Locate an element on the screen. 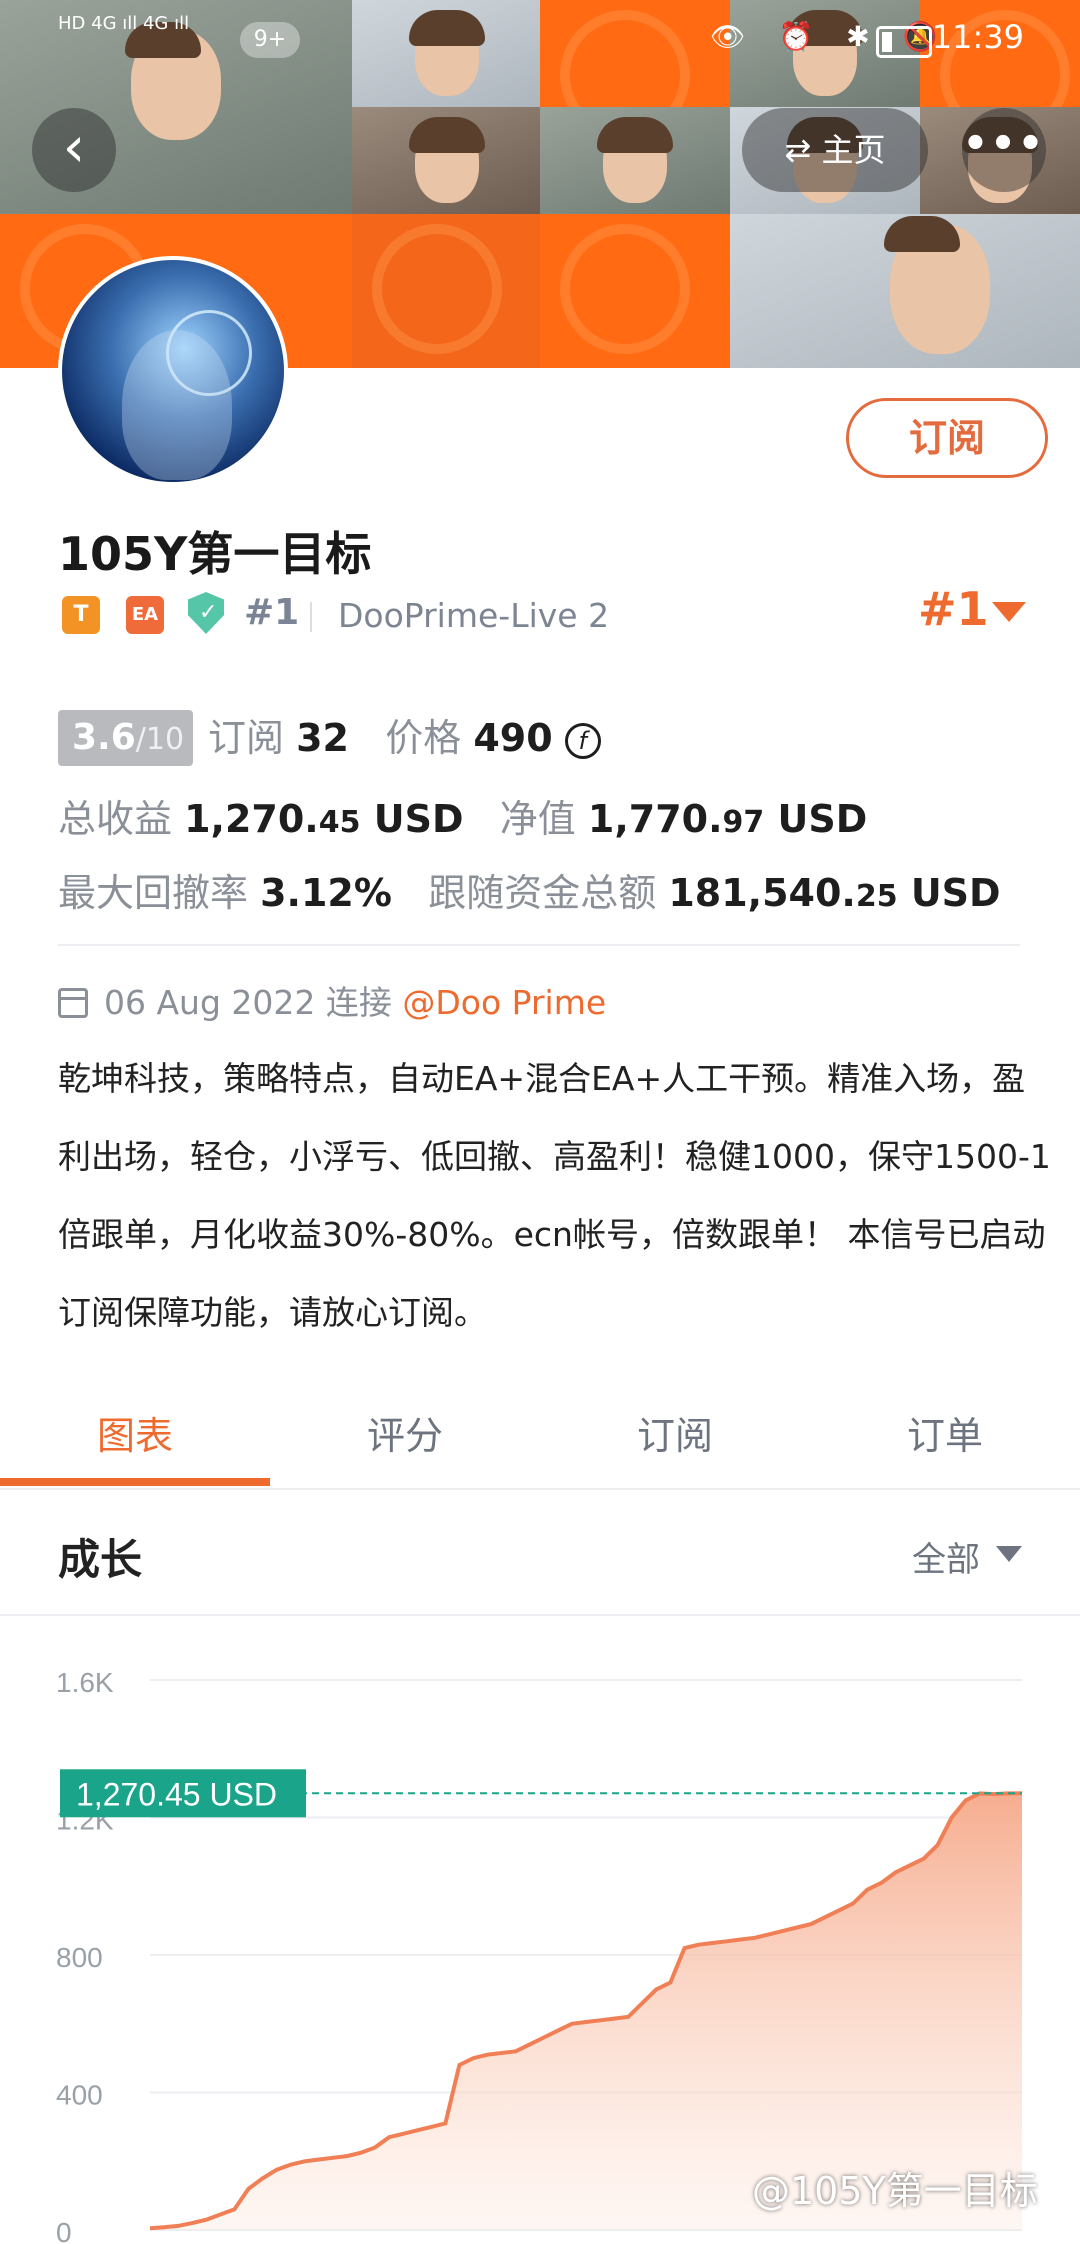  home-label: 主页 is located at coordinates (853, 150).